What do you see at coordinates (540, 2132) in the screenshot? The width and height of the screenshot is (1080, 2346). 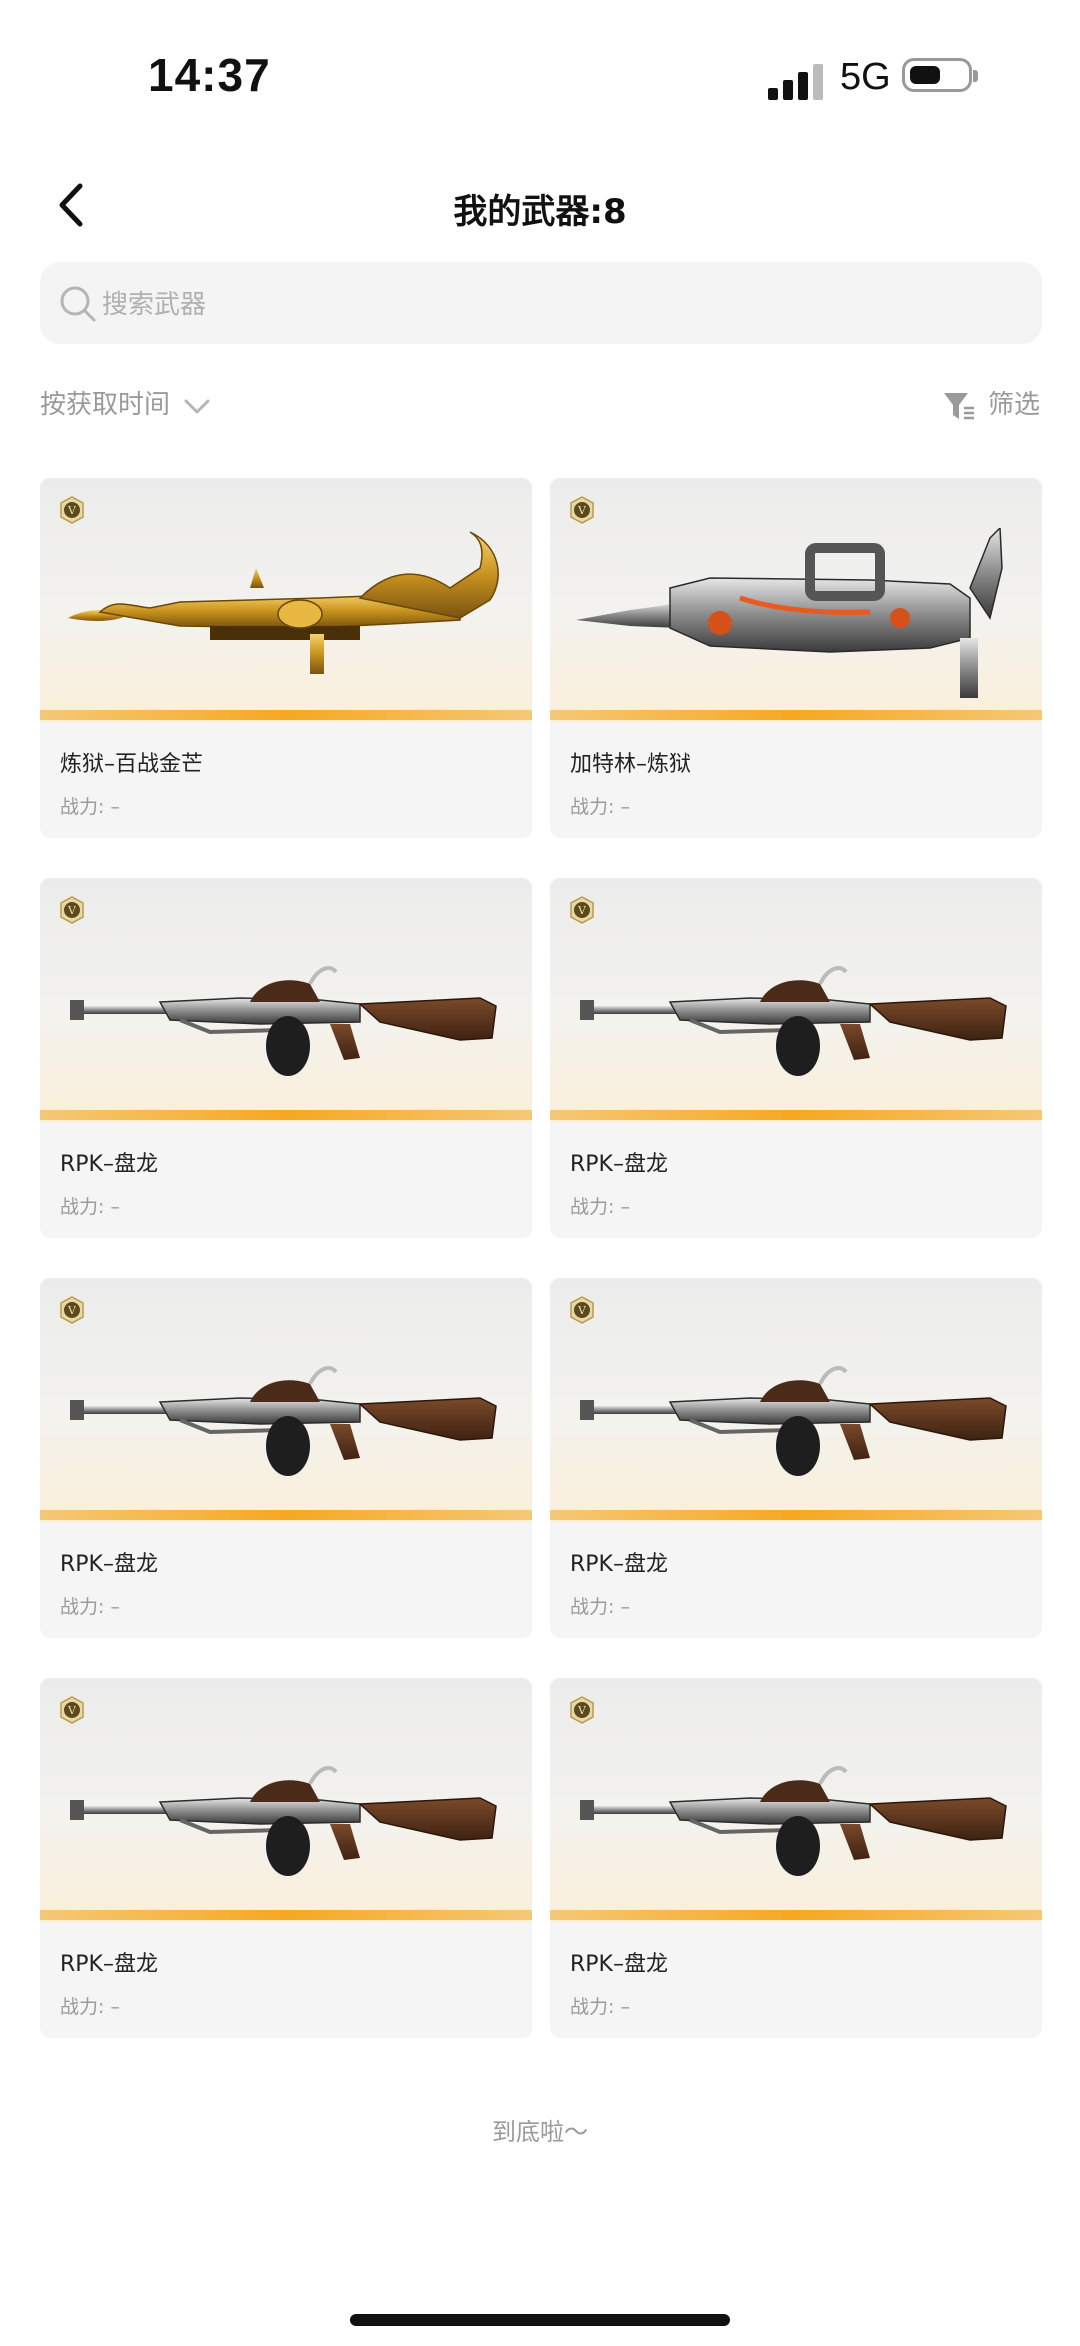 I see `end-of-list-text: 到底啦～` at bounding box center [540, 2132].